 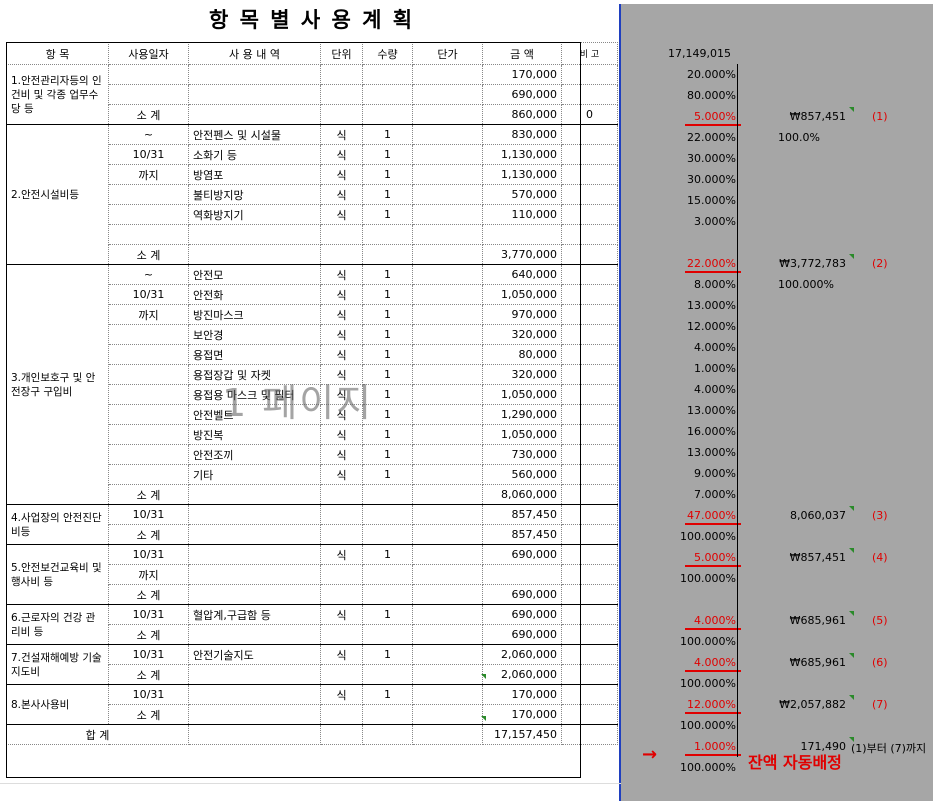 I want to click on allocated-amount: 8,060,037, so click(x=794, y=515).